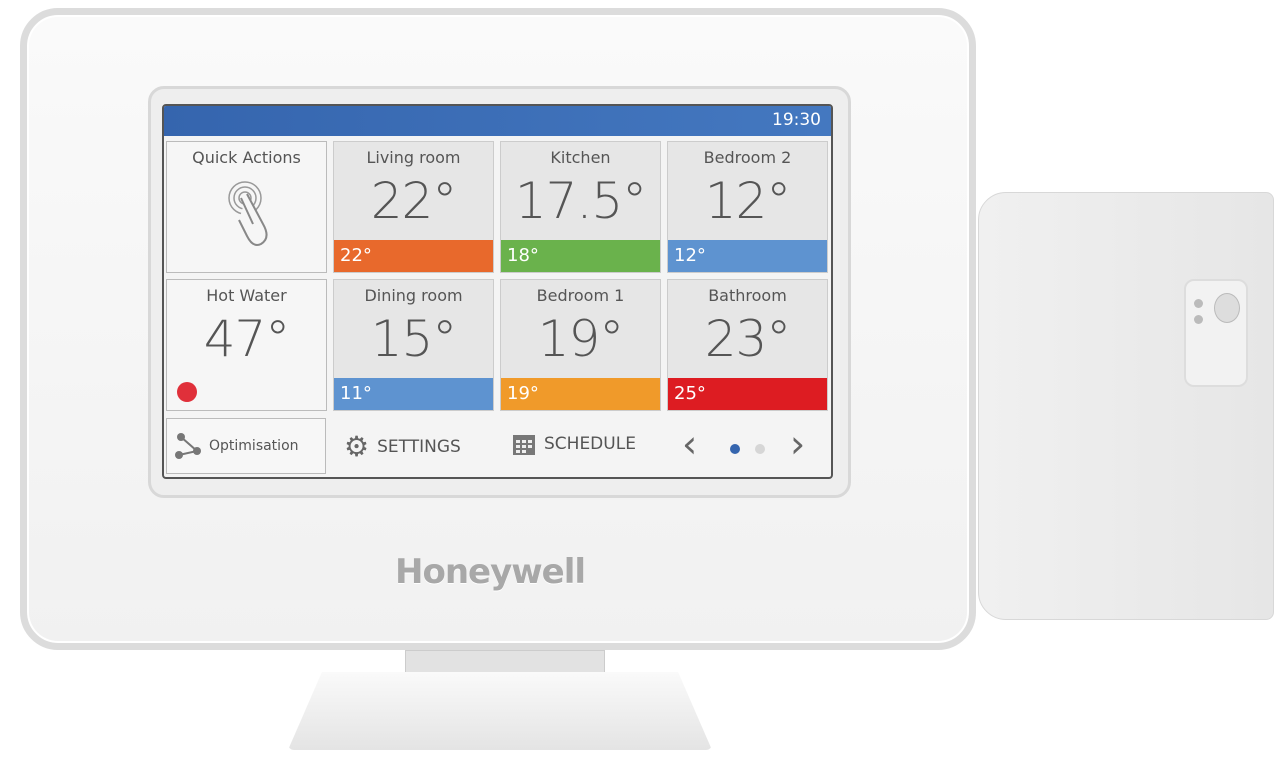  I want to click on zone-name: Bedroom 2, so click(747, 157).